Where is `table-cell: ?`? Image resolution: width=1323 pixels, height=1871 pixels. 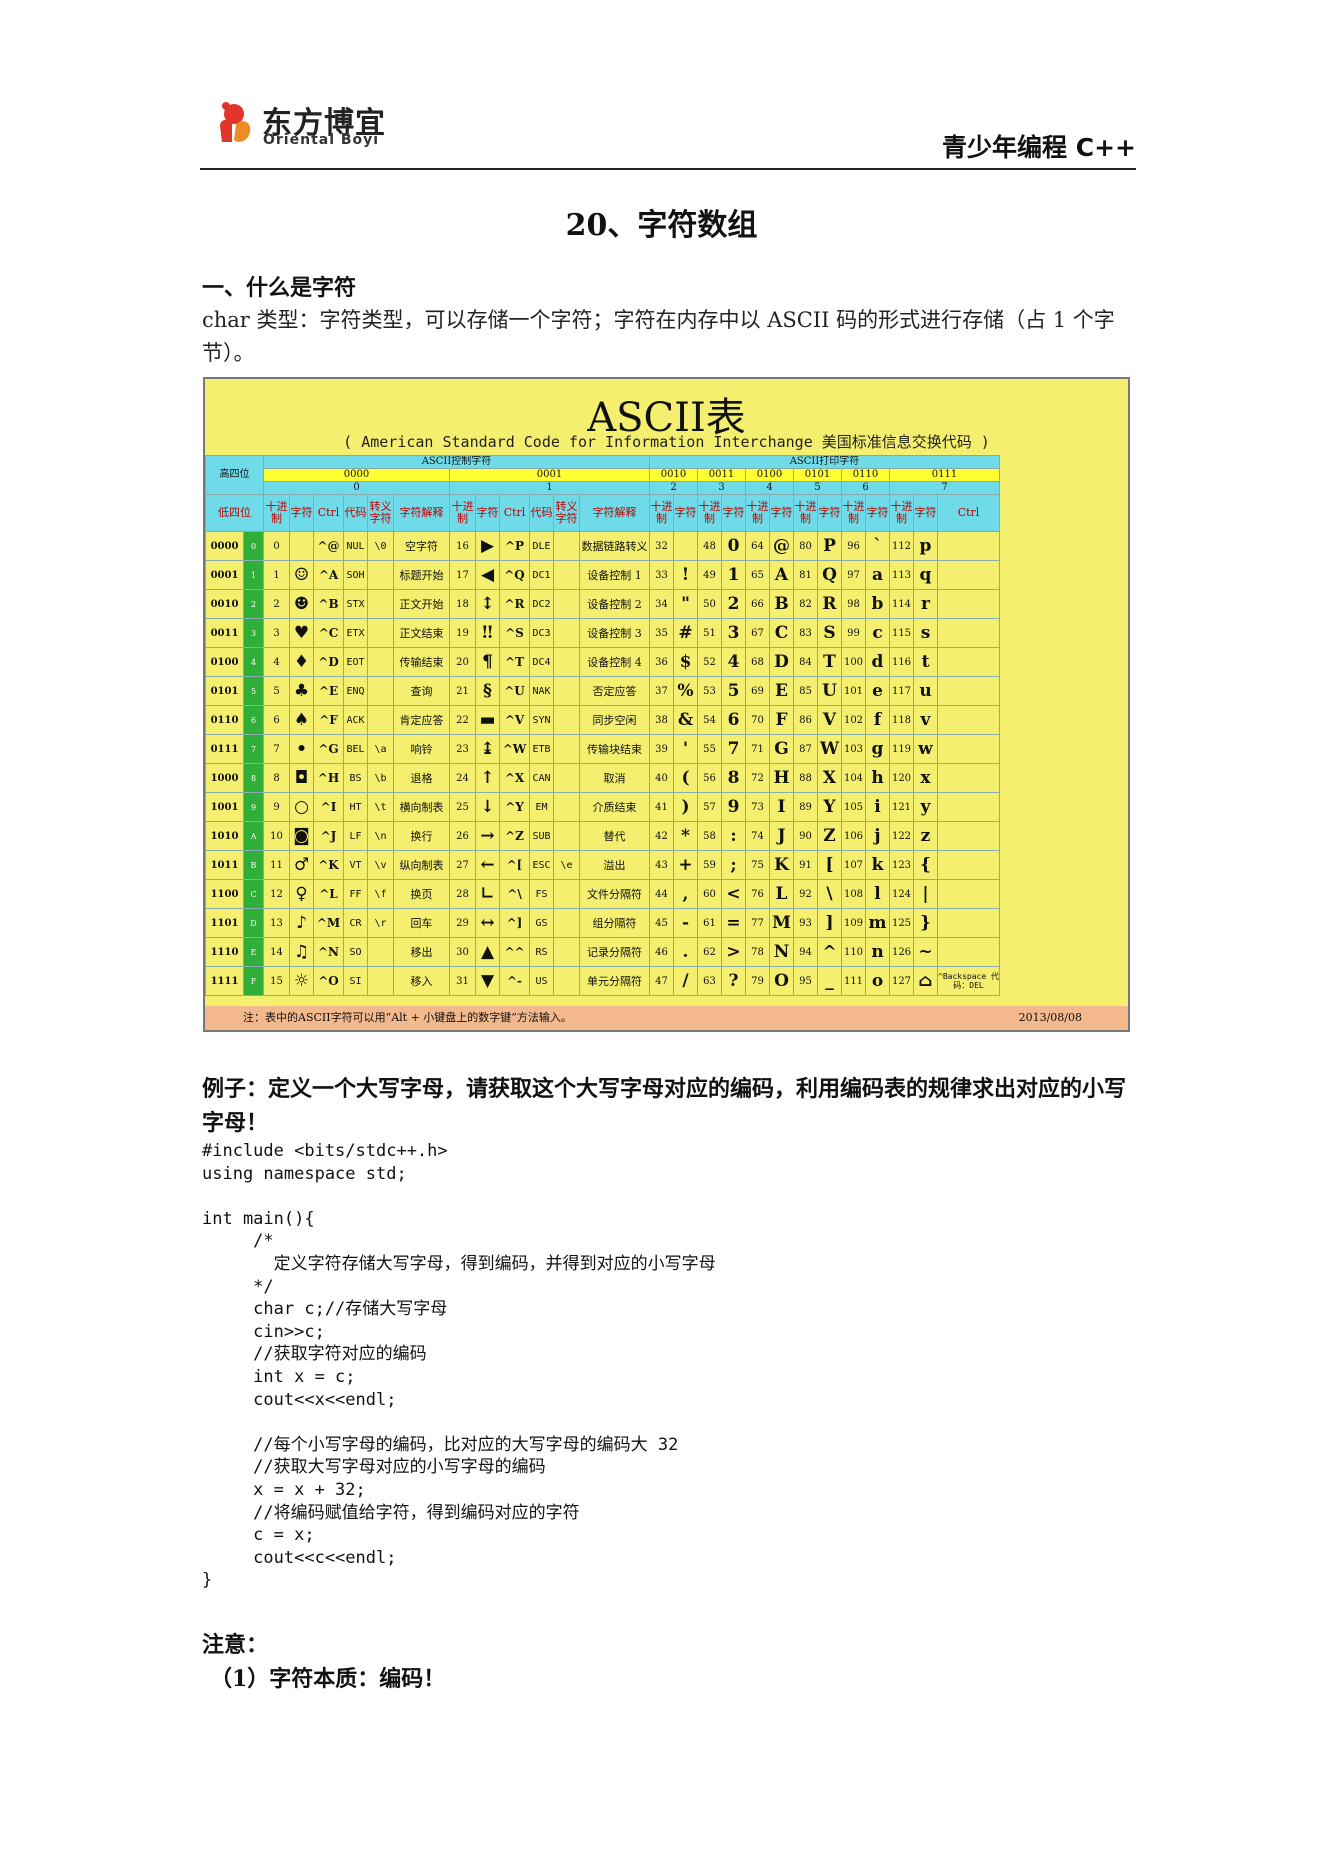 table-cell: ? is located at coordinates (733, 981).